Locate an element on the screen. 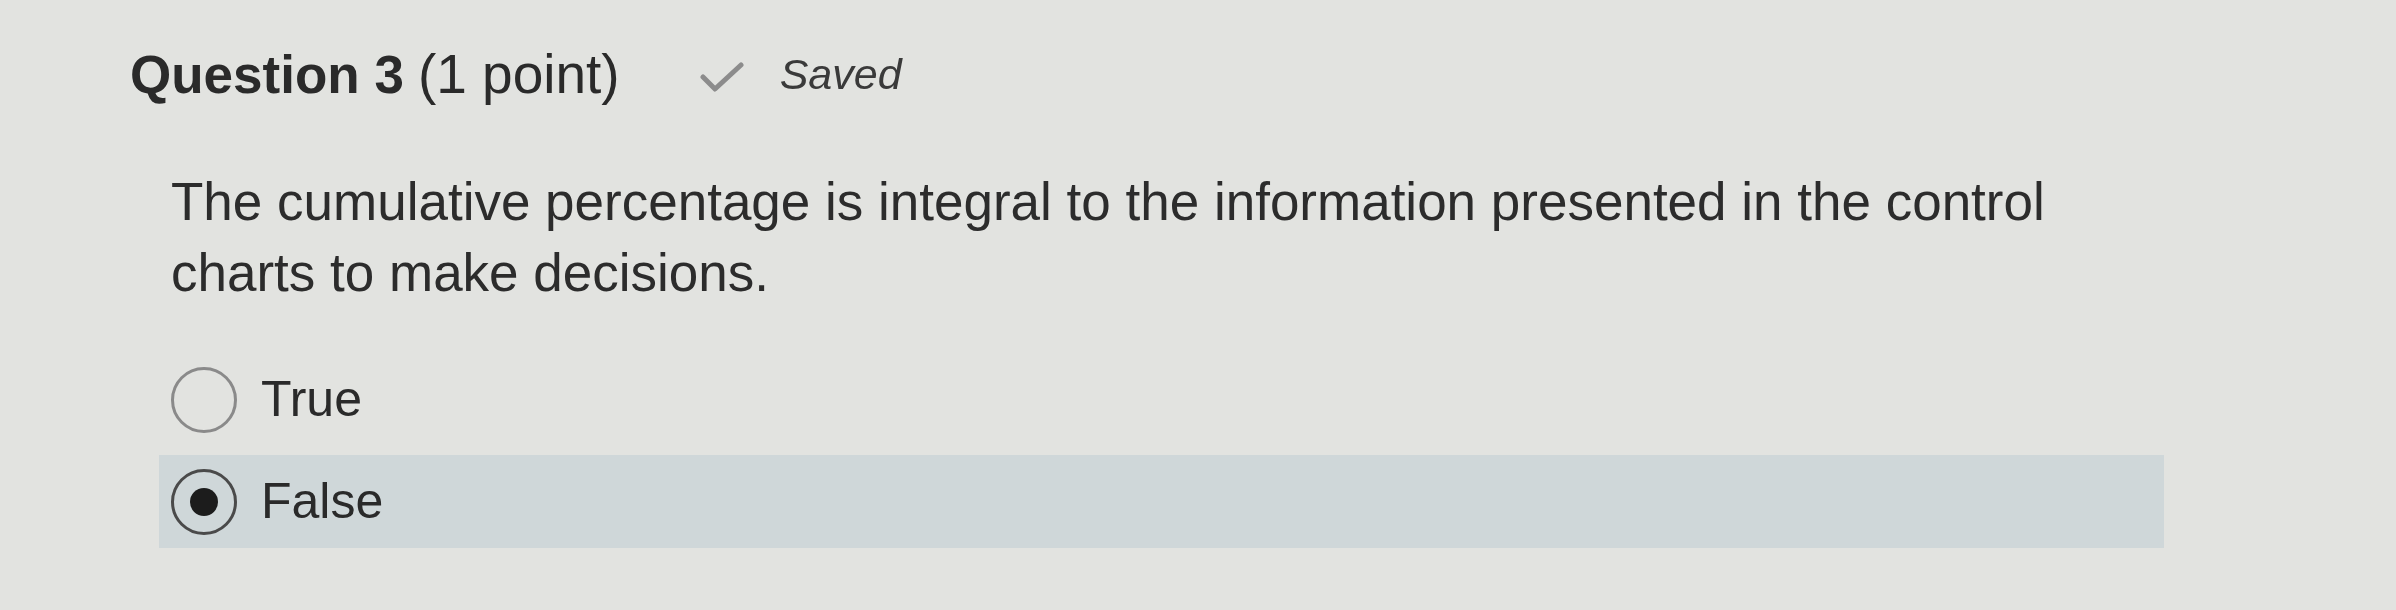 The image size is (2396, 610). check-icon is located at coordinates (721, 77).